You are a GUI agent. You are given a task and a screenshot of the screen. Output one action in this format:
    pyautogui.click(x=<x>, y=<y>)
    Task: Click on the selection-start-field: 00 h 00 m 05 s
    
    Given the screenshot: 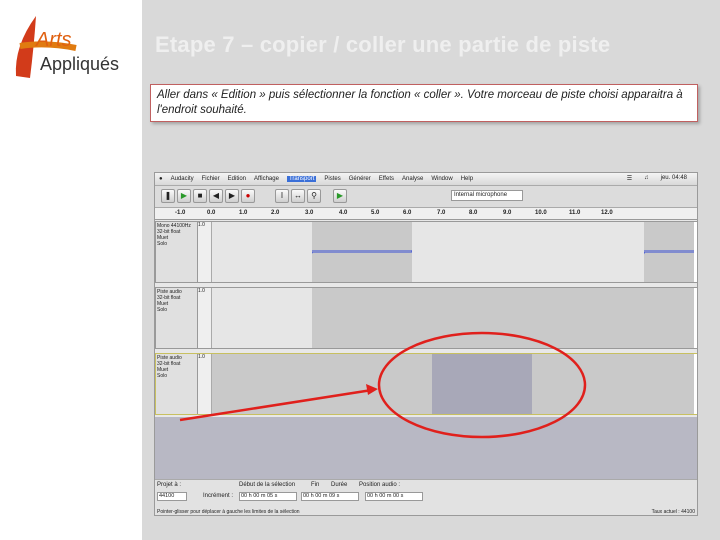 What is the action you would take?
    pyautogui.click(x=268, y=496)
    